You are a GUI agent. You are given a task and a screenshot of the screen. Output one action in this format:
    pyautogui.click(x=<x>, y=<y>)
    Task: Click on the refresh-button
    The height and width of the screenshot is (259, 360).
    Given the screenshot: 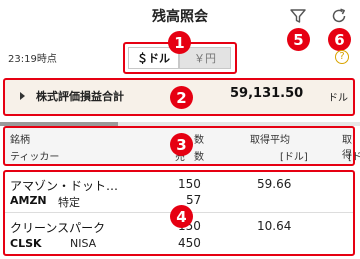 What is the action you would take?
    pyautogui.click(x=339, y=16)
    